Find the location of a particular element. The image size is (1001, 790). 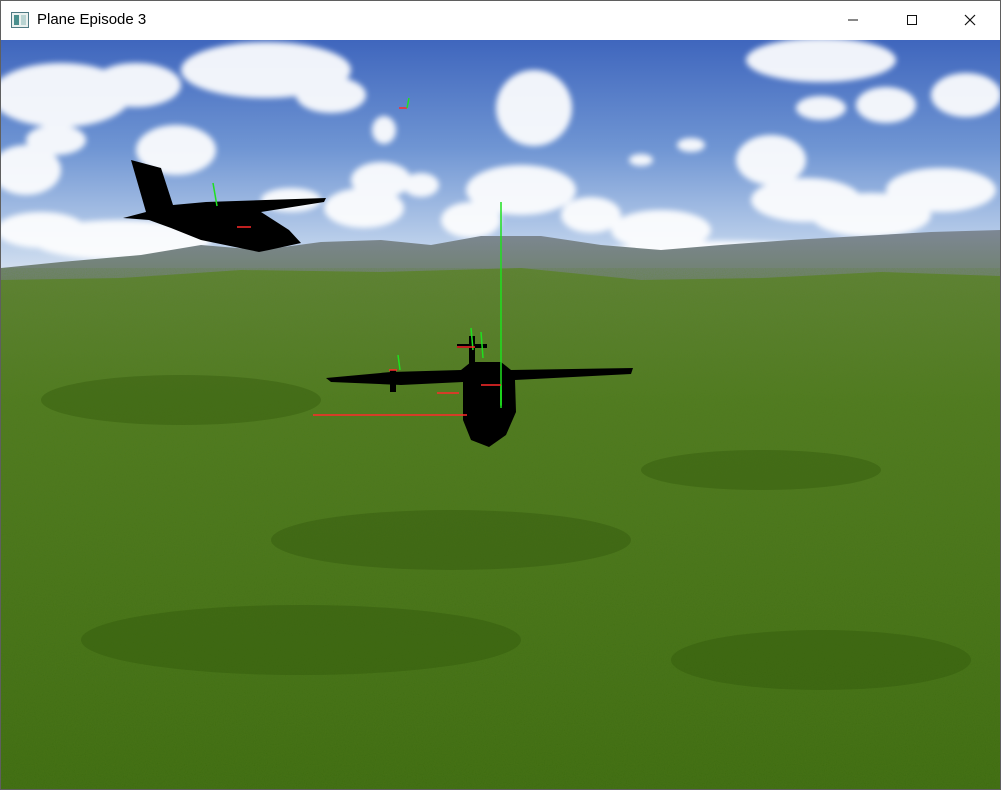

window-app-icon is located at coordinates (20, 20).